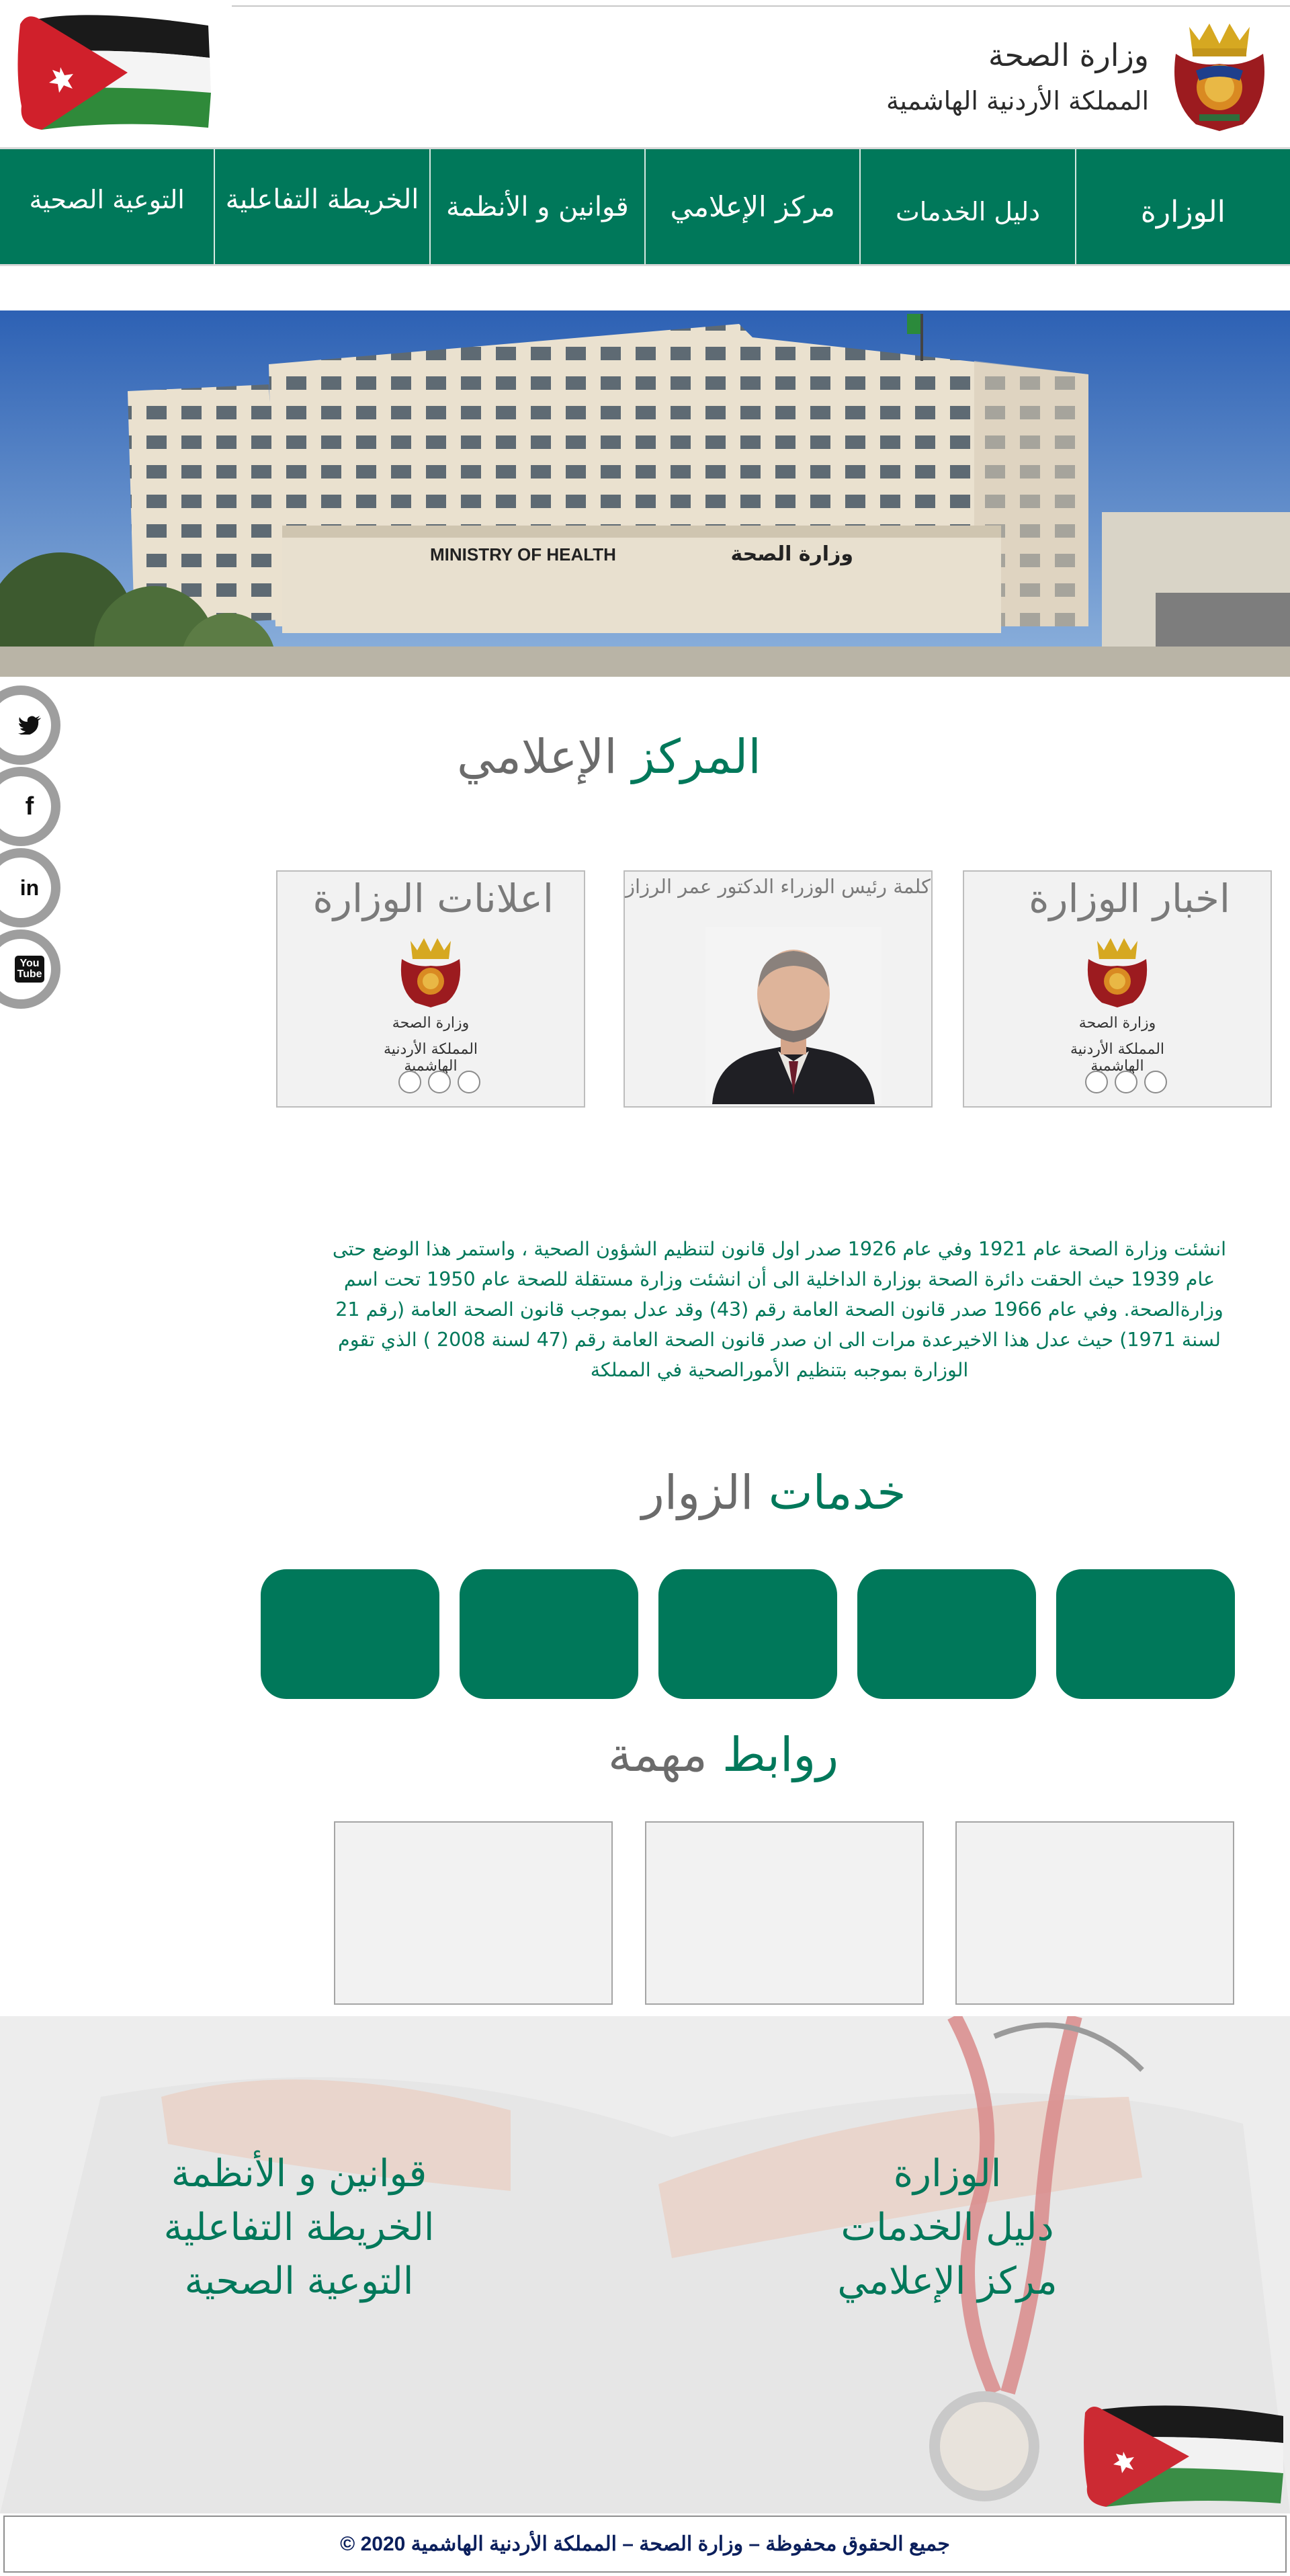 This screenshot has width=1290, height=2576. What do you see at coordinates (966, 206) in the screenshot?
I see `nav-item-services-guide: دليل الخدمات` at bounding box center [966, 206].